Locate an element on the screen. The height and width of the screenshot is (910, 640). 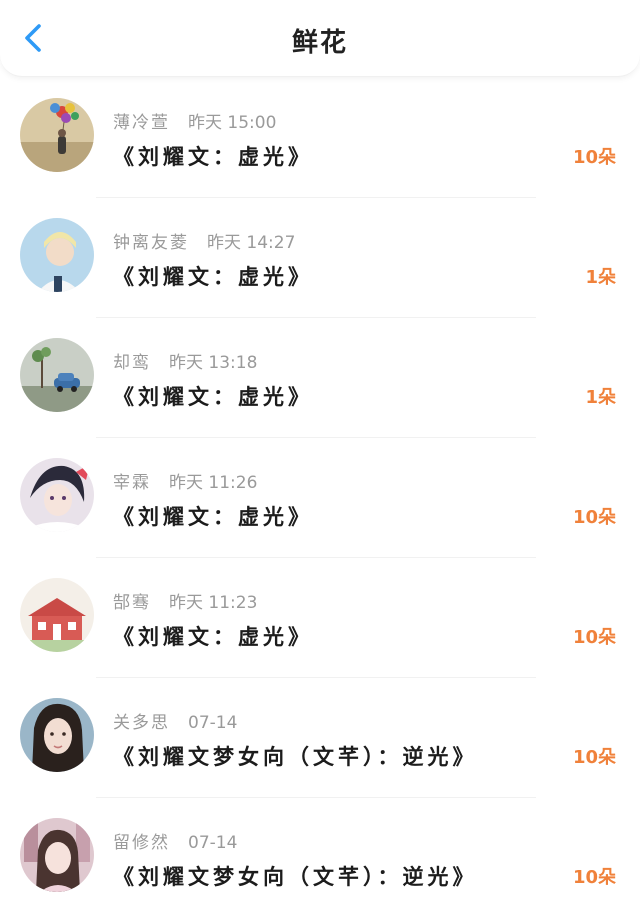
meta-line: 留修然 07-14 is located at coordinates (175, 840).